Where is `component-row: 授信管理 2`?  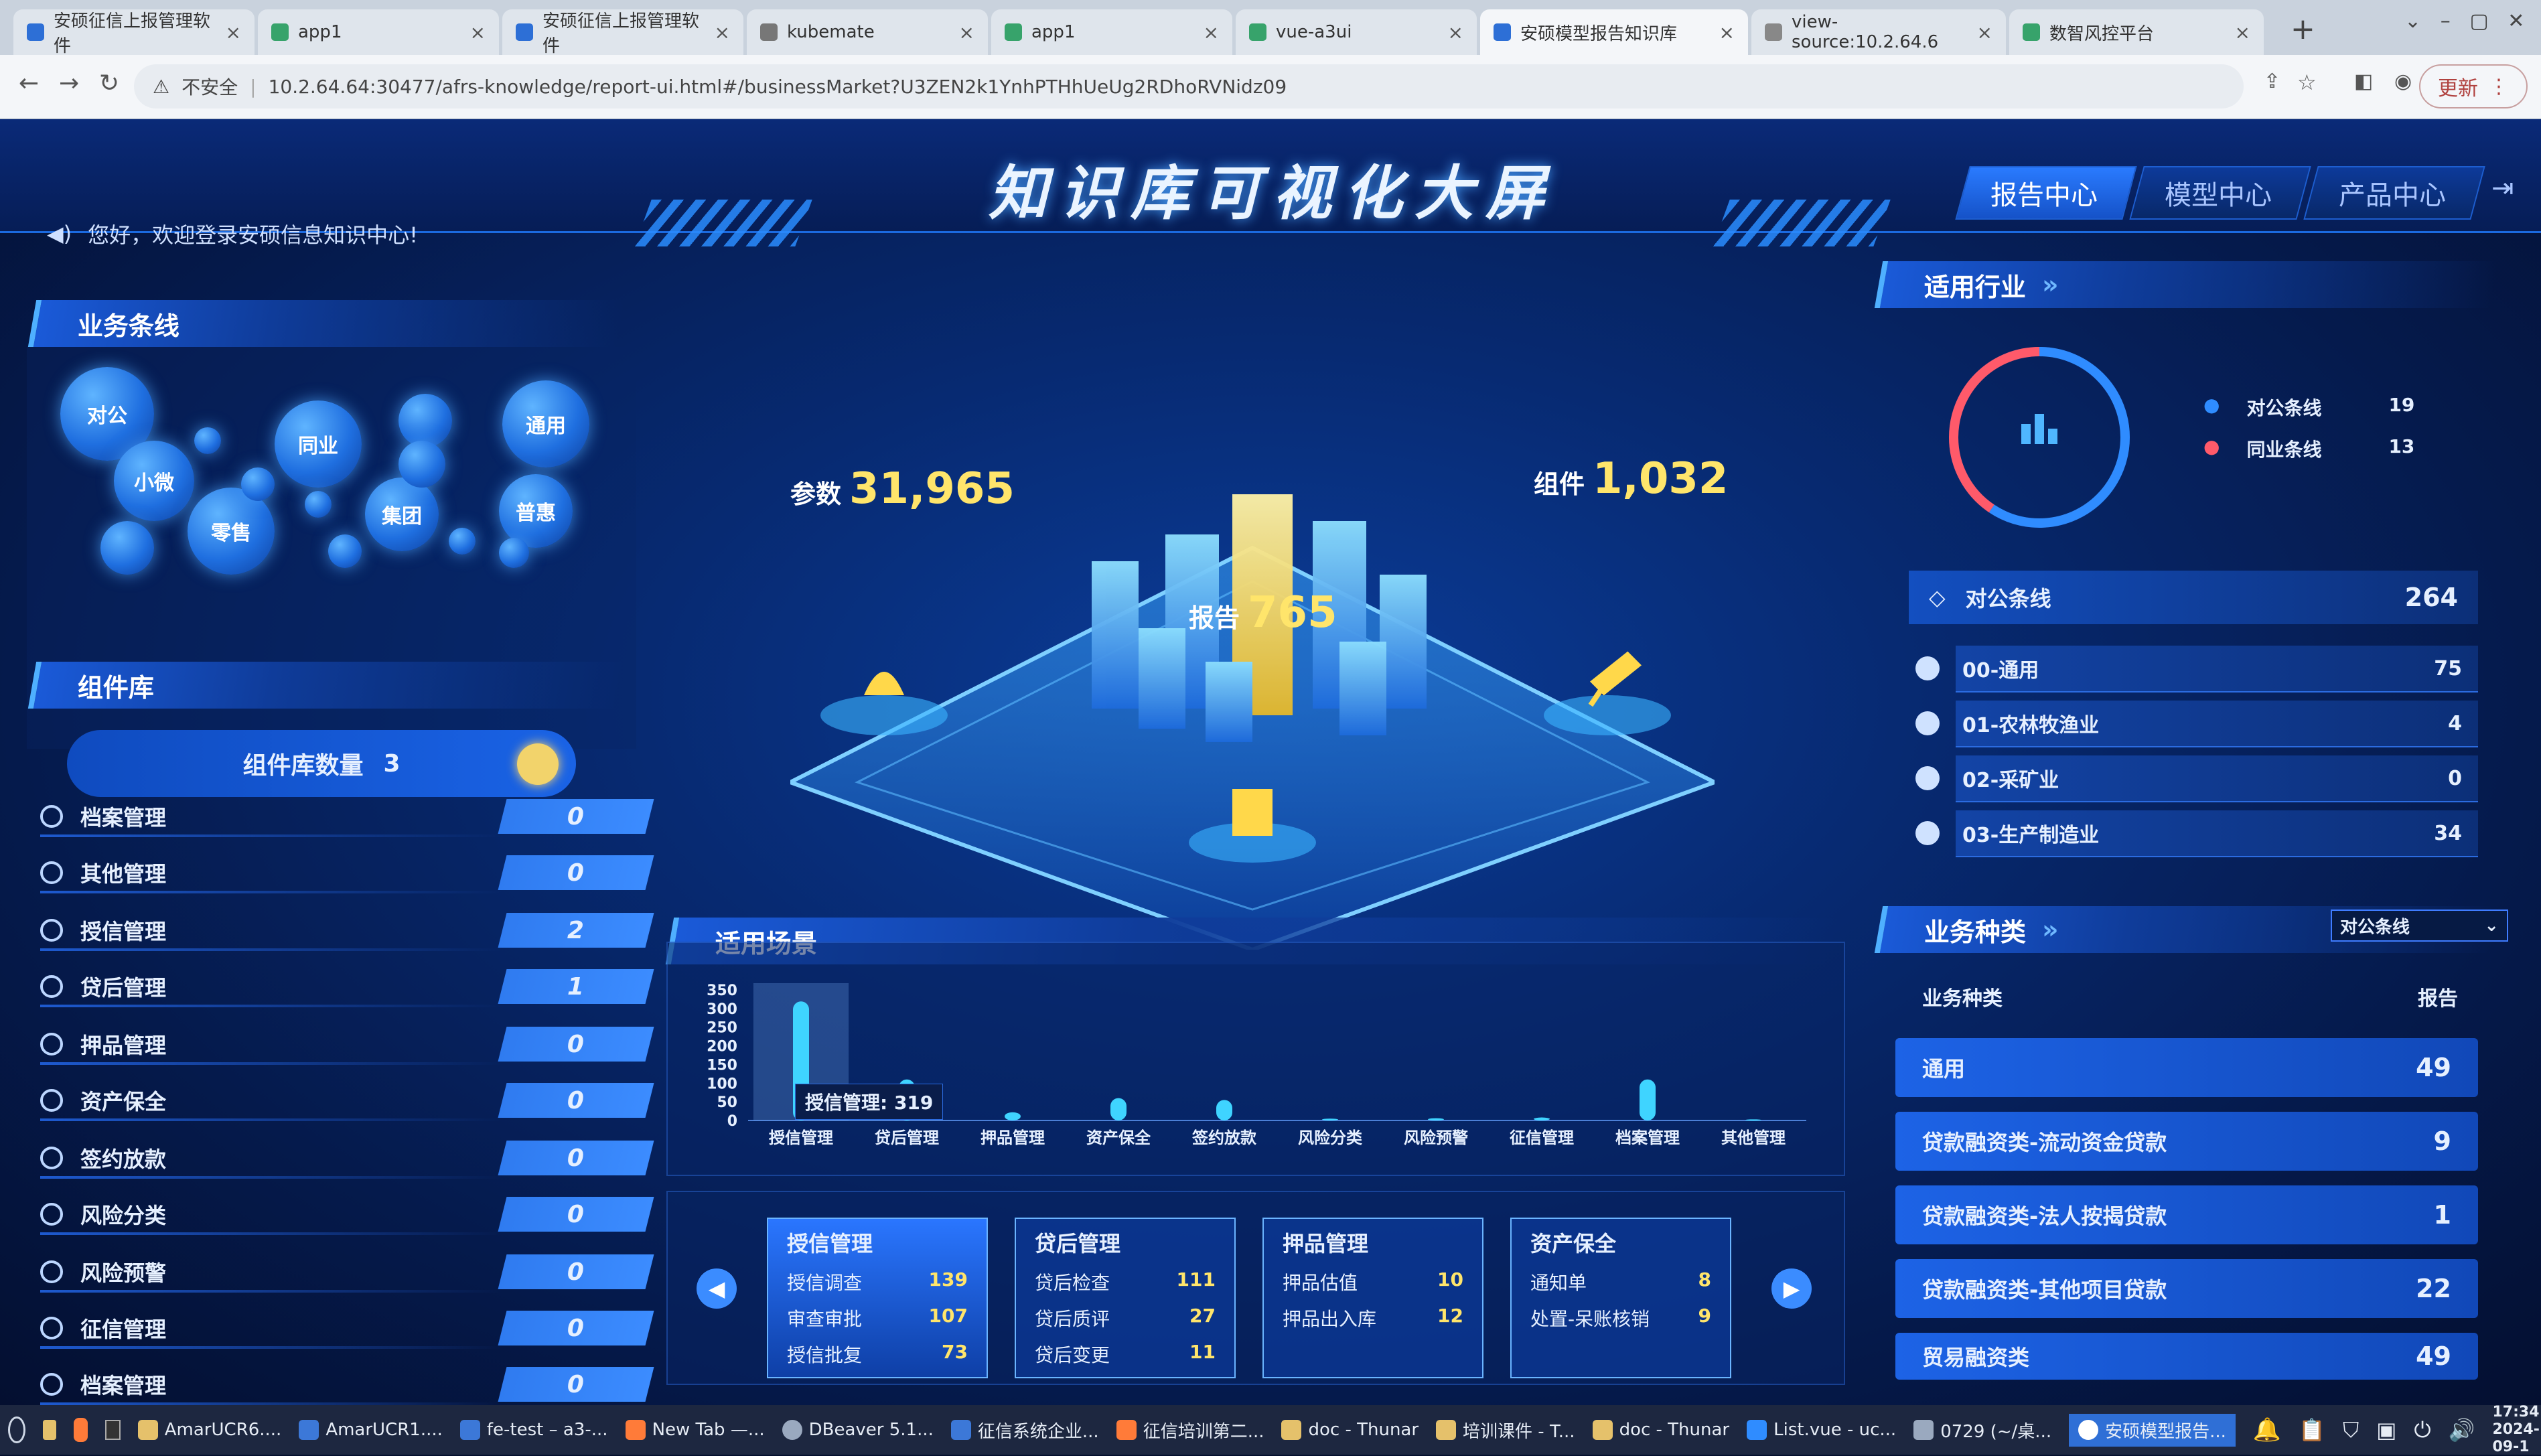 component-row: 授信管理 2 is located at coordinates (347, 930).